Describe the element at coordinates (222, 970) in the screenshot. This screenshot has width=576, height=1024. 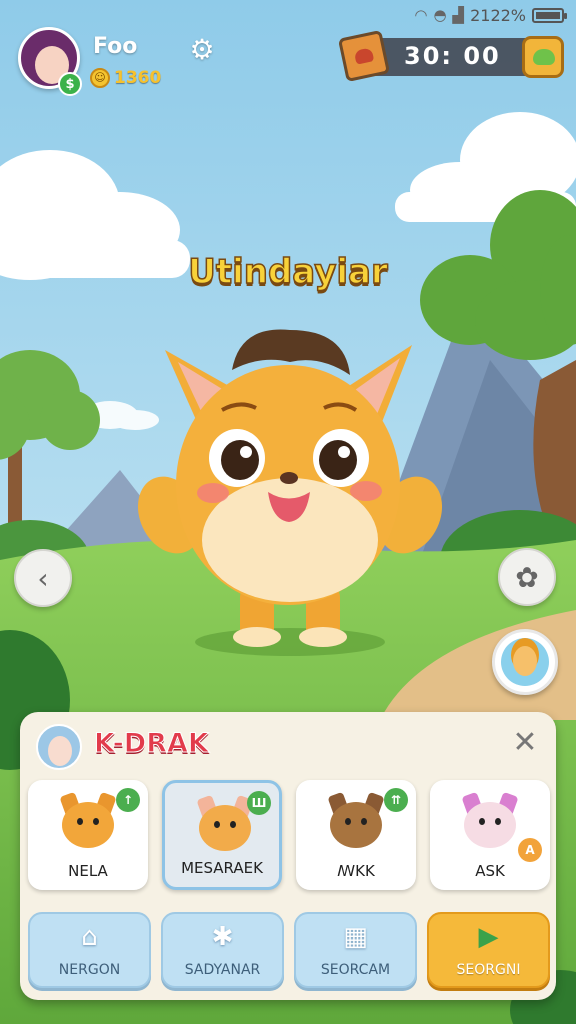
I see `action-label: SADYANAR` at that location.